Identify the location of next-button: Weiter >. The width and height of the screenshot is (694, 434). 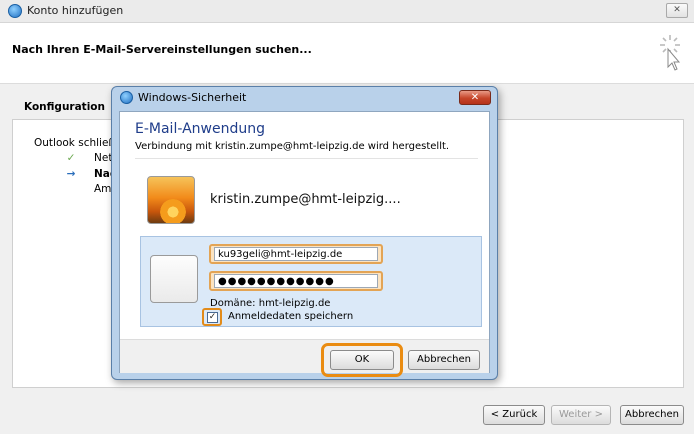
(581, 415).